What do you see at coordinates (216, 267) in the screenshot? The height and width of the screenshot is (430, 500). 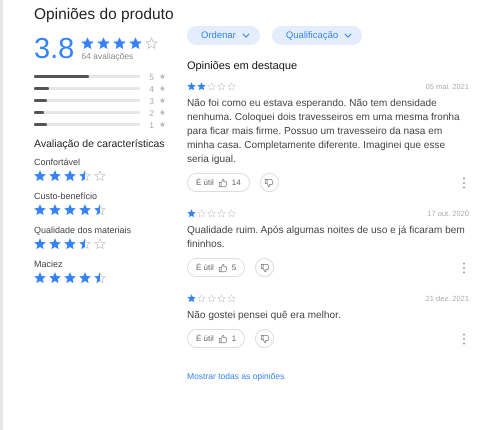 I see `helpful-button: É útil 5` at bounding box center [216, 267].